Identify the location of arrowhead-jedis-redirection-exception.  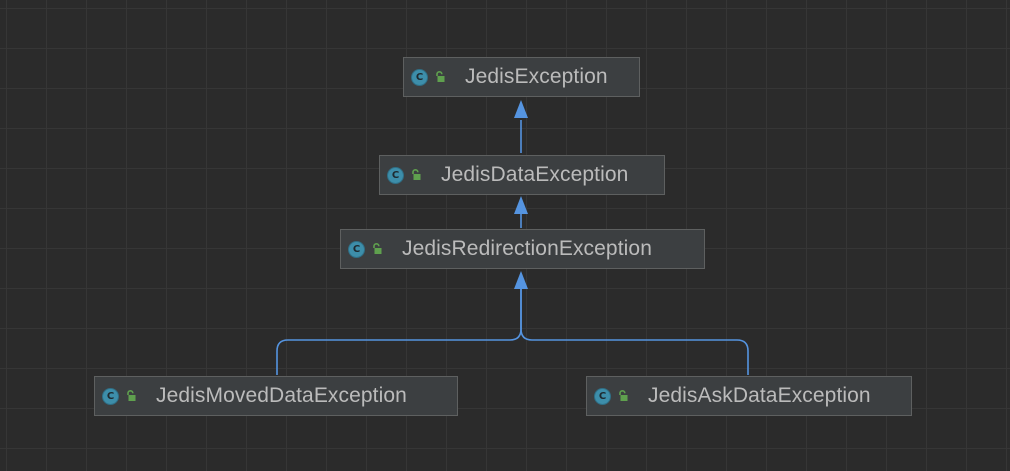
(521, 280).